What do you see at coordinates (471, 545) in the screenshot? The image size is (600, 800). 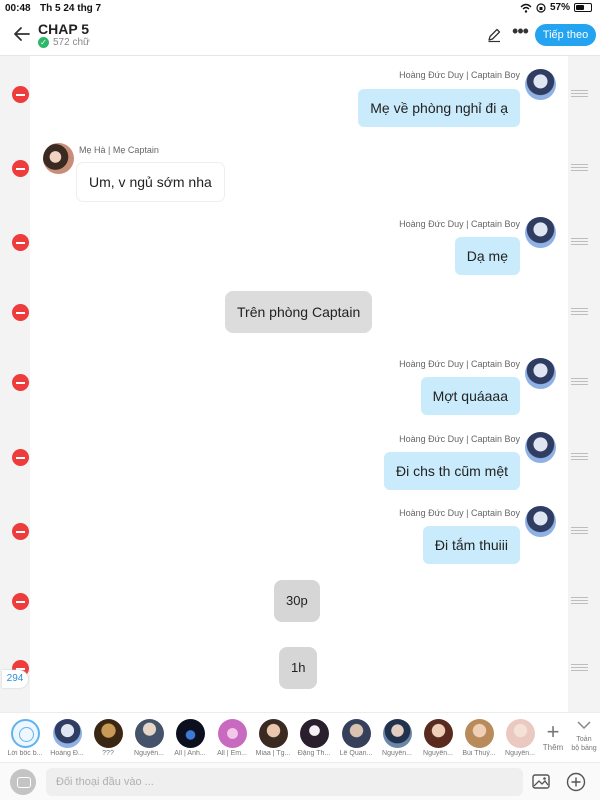 I see `message-bubble: Đi tắm thuiii` at bounding box center [471, 545].